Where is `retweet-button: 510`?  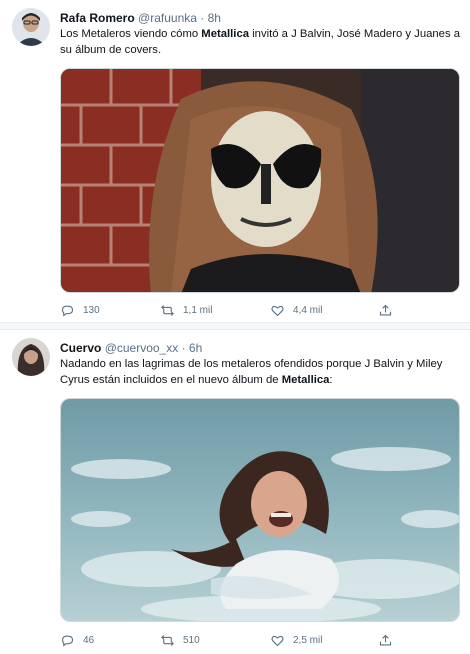 retweet-button: 510 is located at coordinates (180, 640).